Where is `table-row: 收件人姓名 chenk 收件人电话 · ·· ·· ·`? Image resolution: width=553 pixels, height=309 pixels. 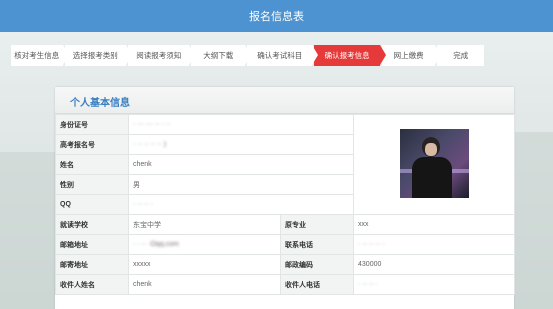 table-row: 收件人姓名 chenk 收件人电话 · ·· ·· · is located at coordinates (285, 284).